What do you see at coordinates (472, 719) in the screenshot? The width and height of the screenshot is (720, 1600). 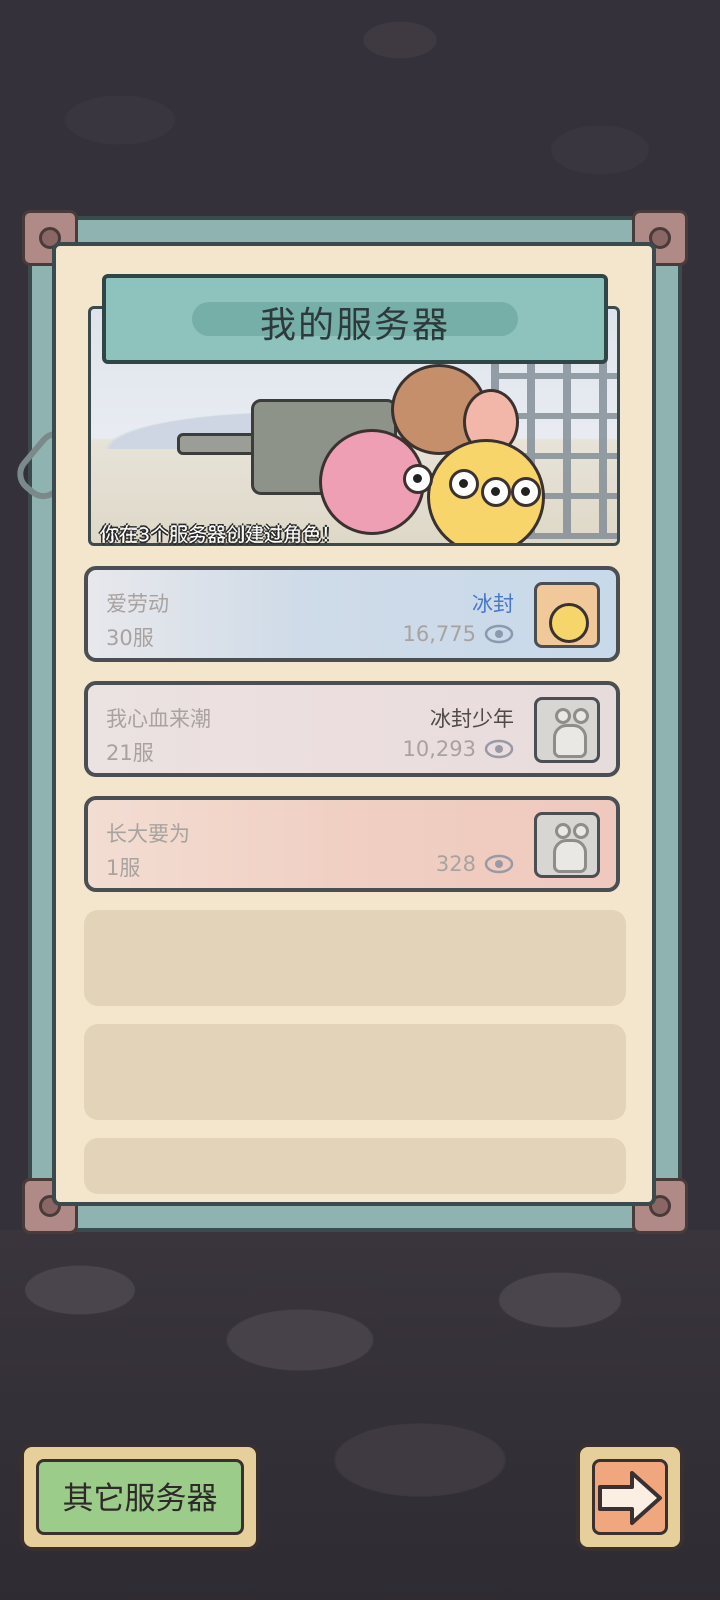 I see `character-status: 冰封少年` at bounding box center [472, 719].